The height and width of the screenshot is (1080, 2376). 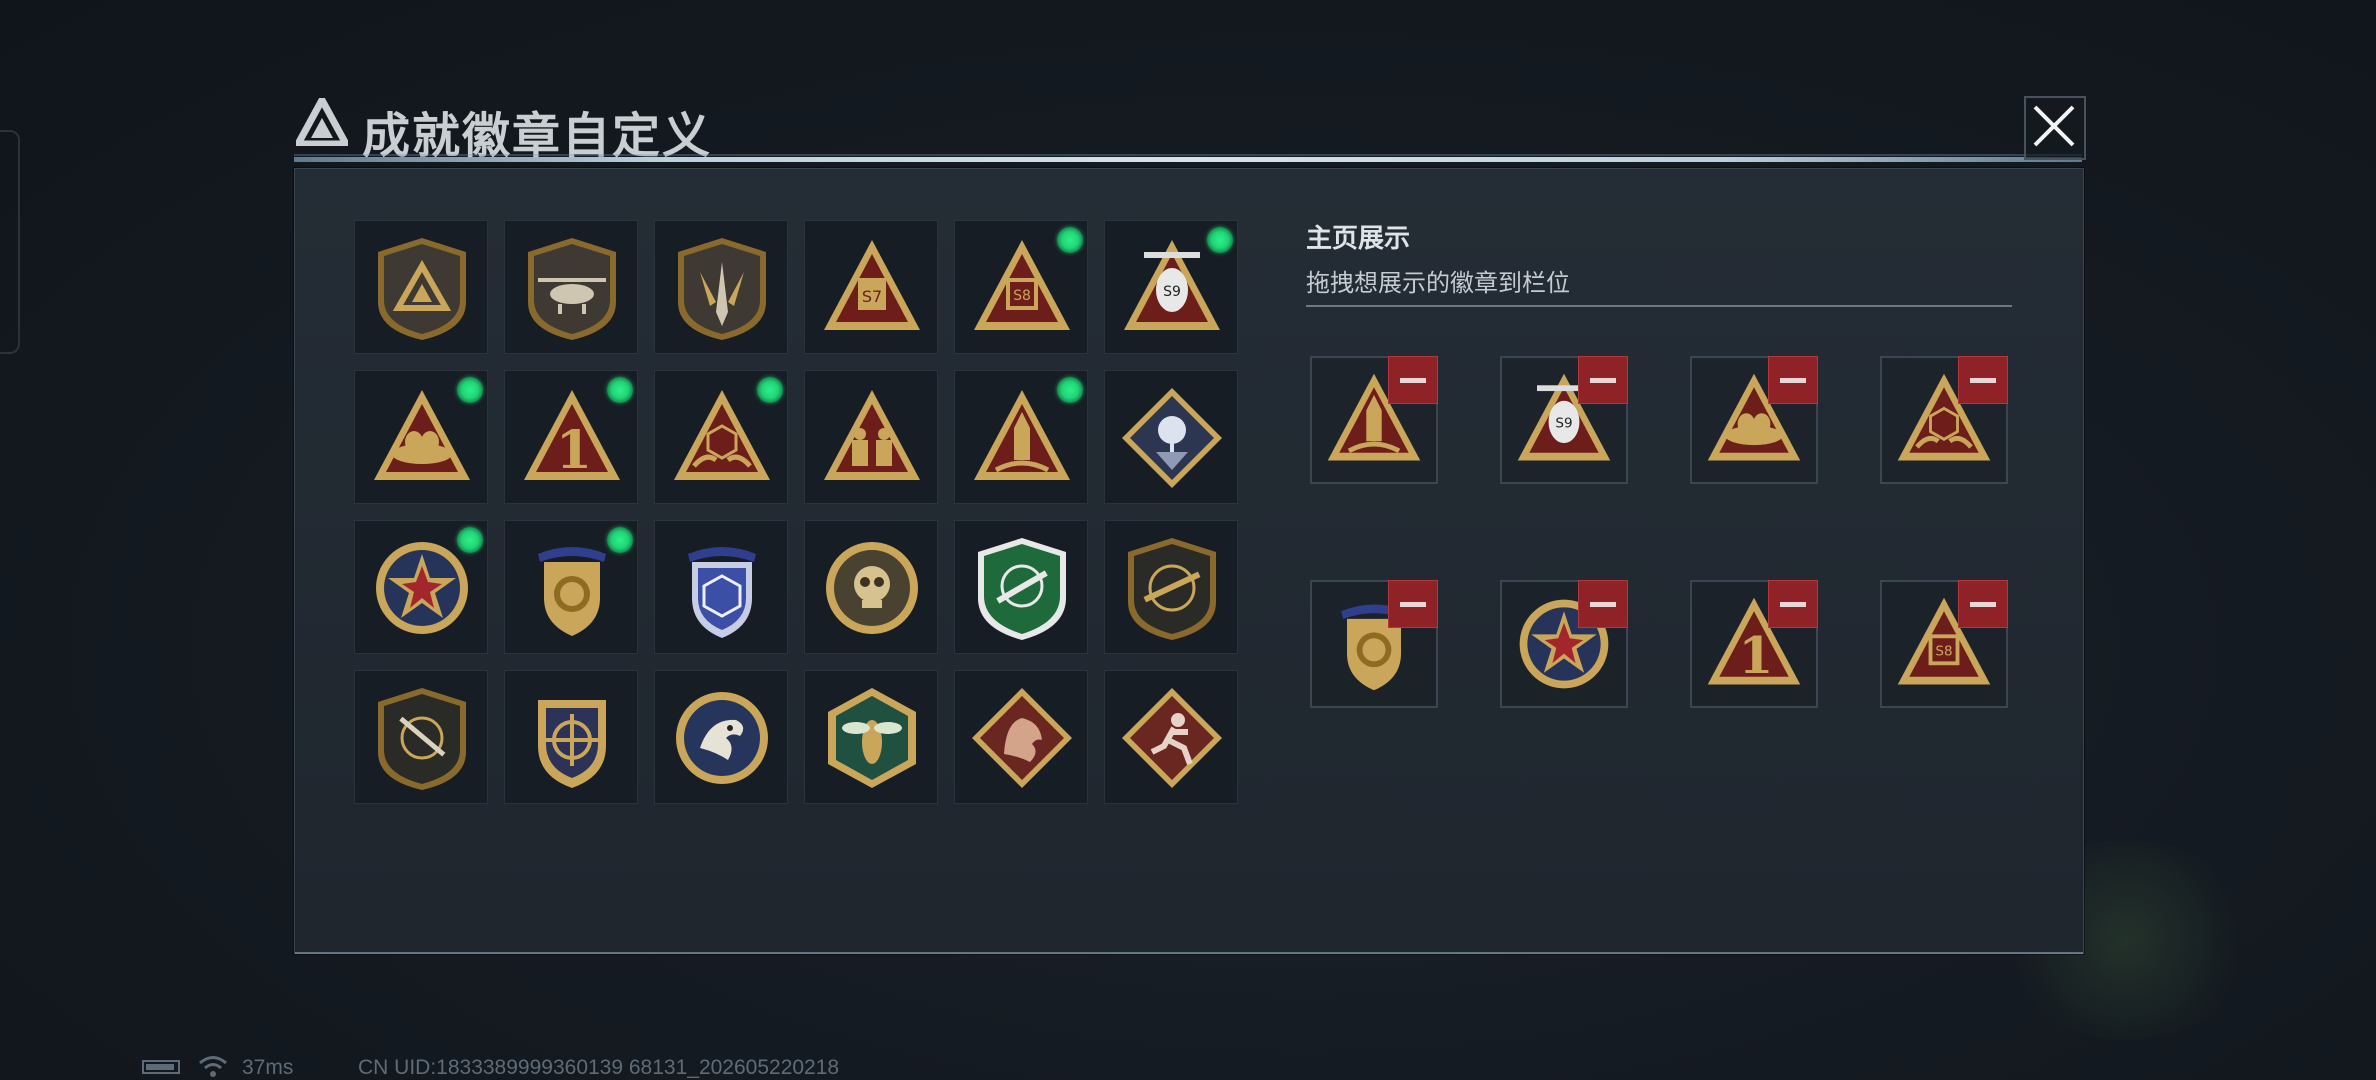 I want to click on showcase-slot: S8, so click(x=1944, y=644).